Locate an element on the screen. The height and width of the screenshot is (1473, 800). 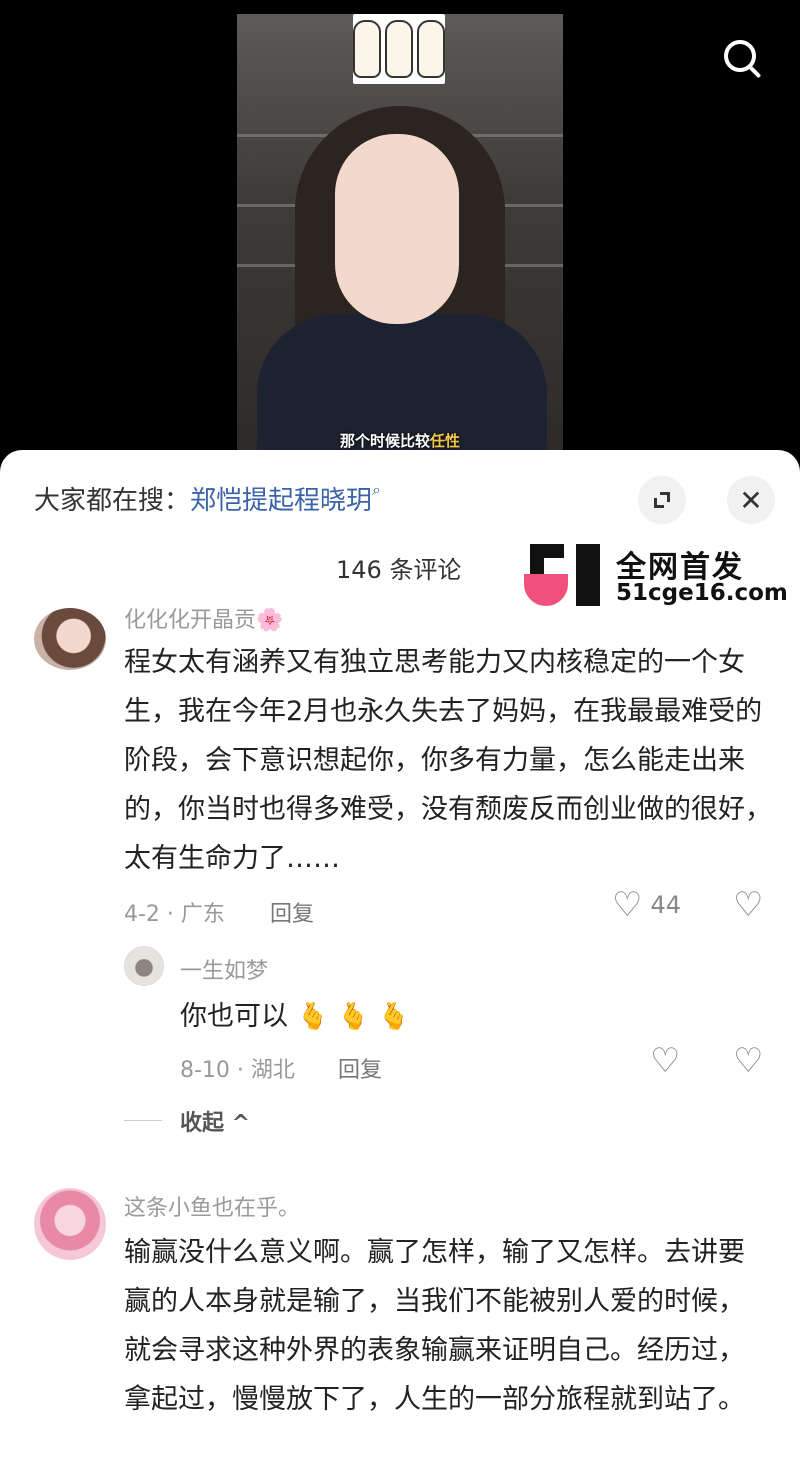
person-face is located at coordinates (397, 229).